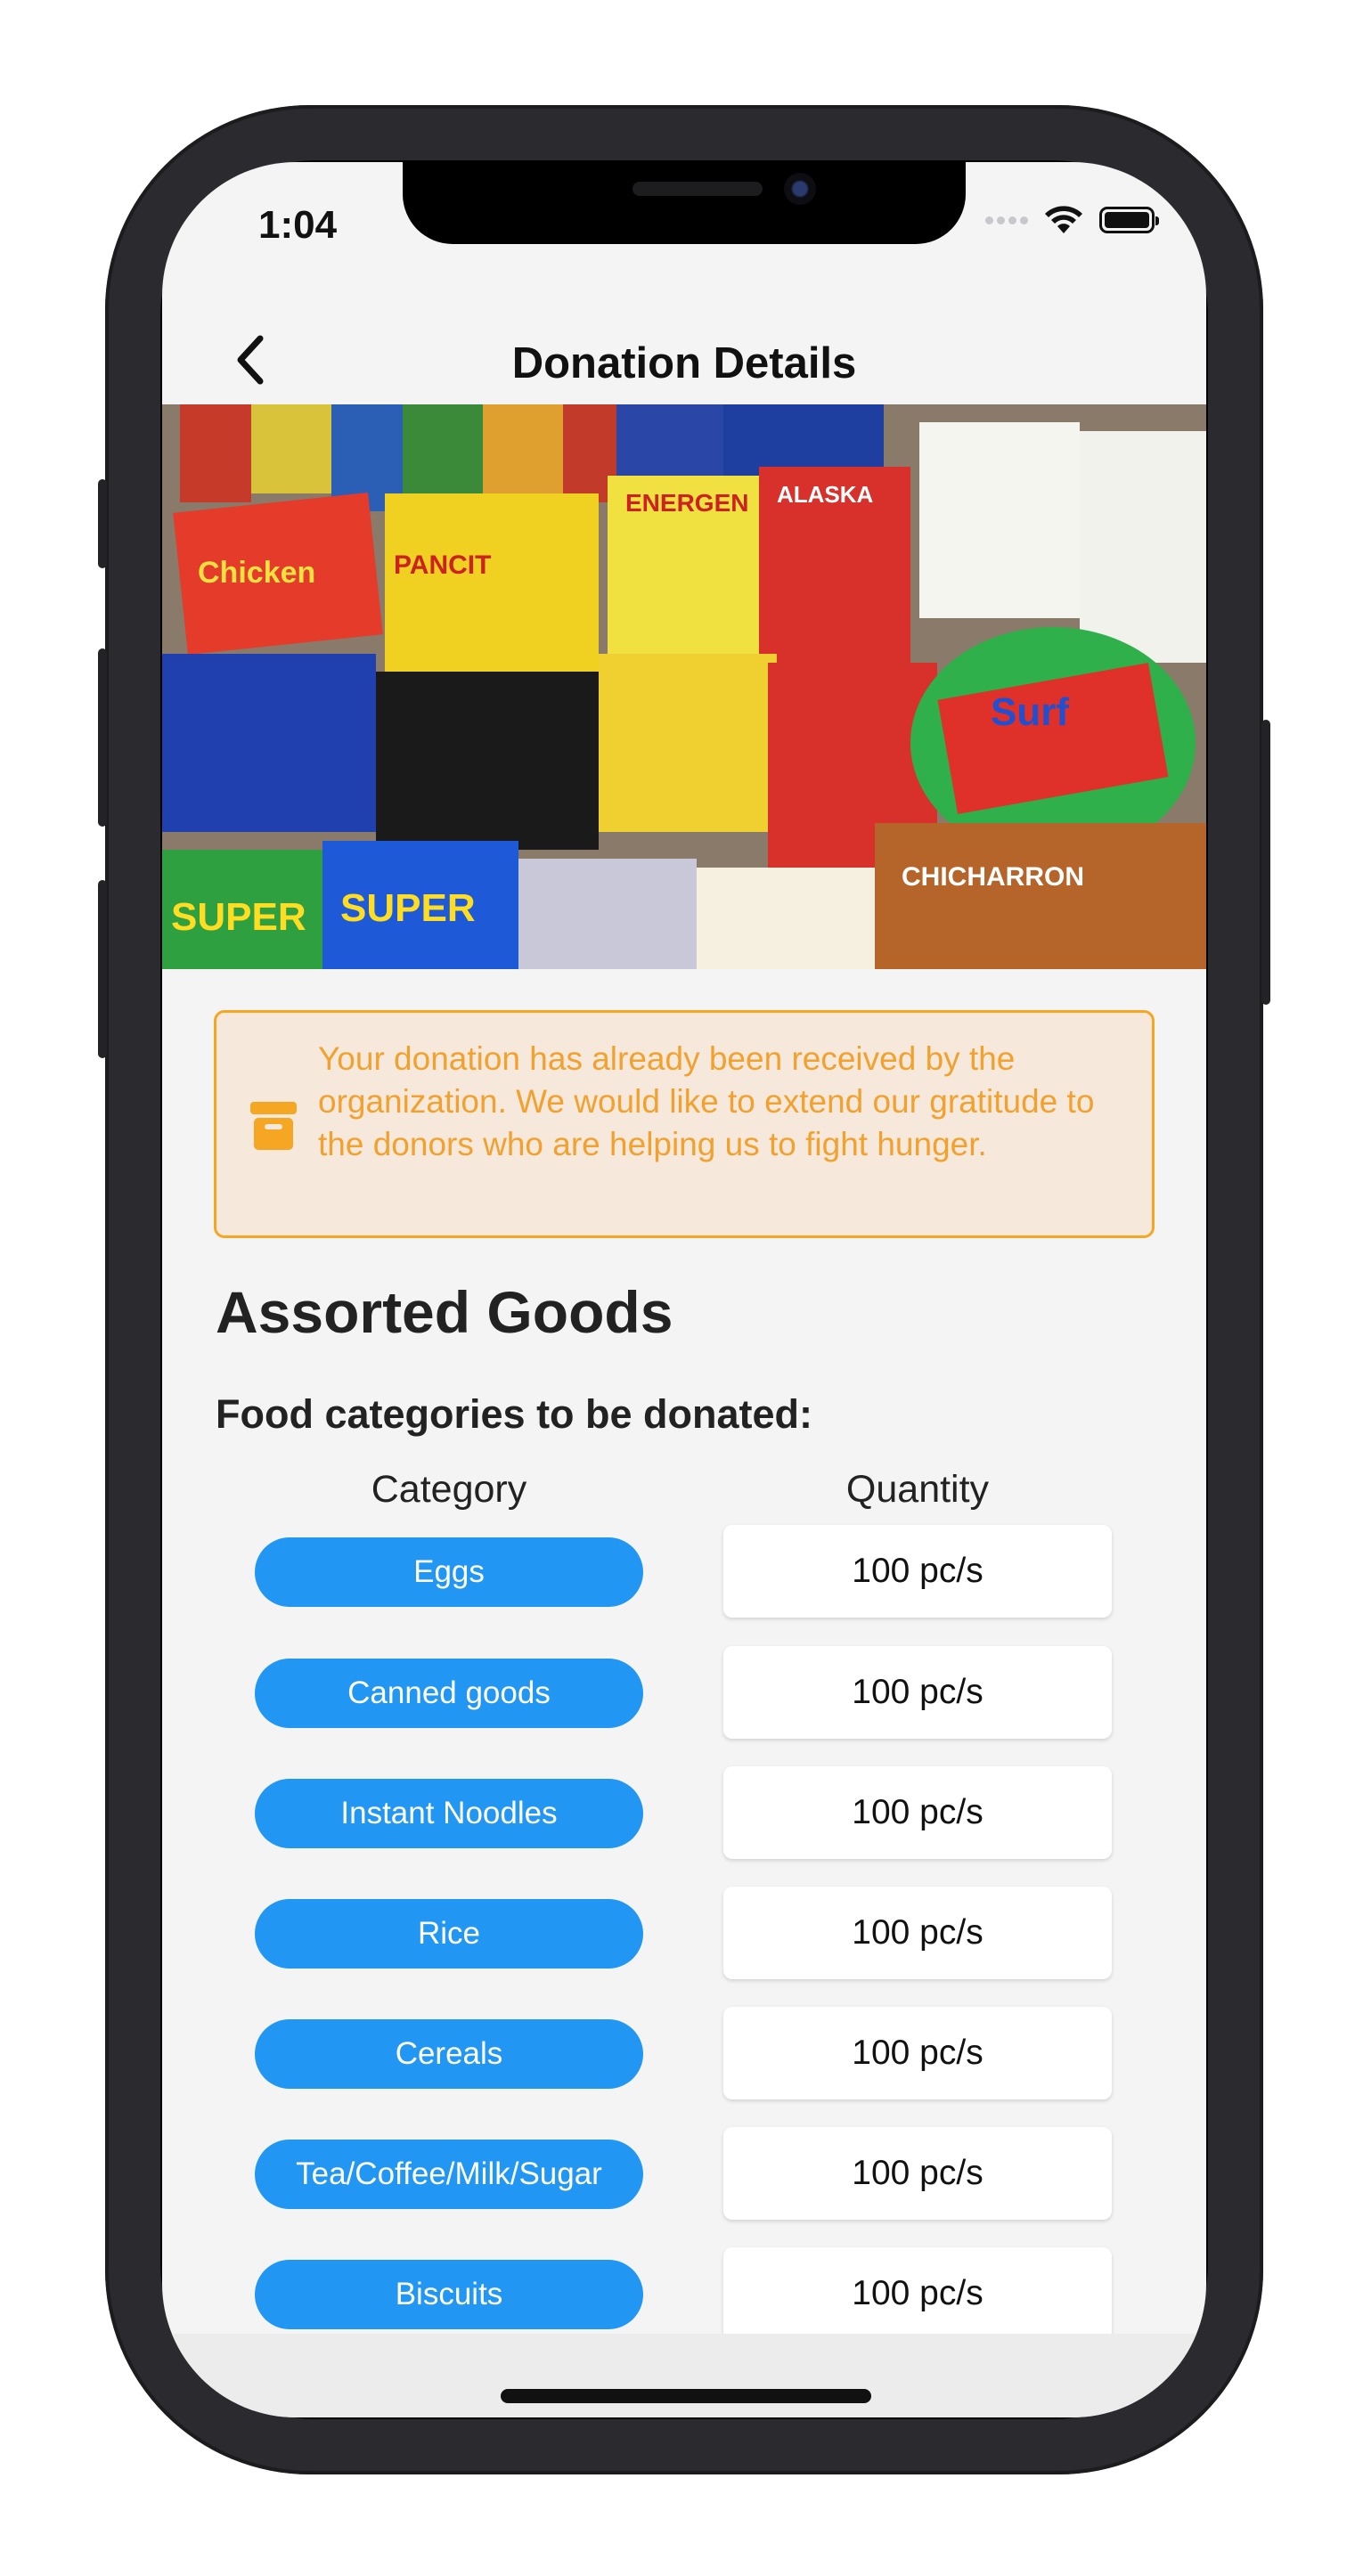  I want to click on wifi-icon, so click(1063, 220).